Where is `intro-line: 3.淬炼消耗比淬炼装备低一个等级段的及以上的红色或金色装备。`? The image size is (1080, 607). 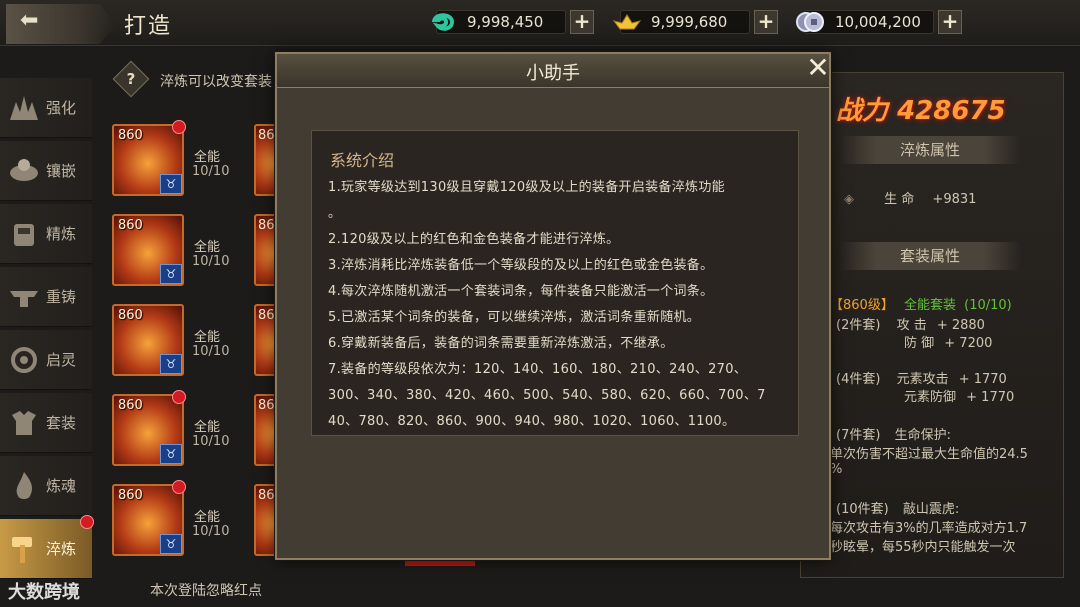
intro-line: 3.淬炼消耗比淬炼装备低一个等级段的及以上的红色或金色装备。 is located at coordinates (521, 265).